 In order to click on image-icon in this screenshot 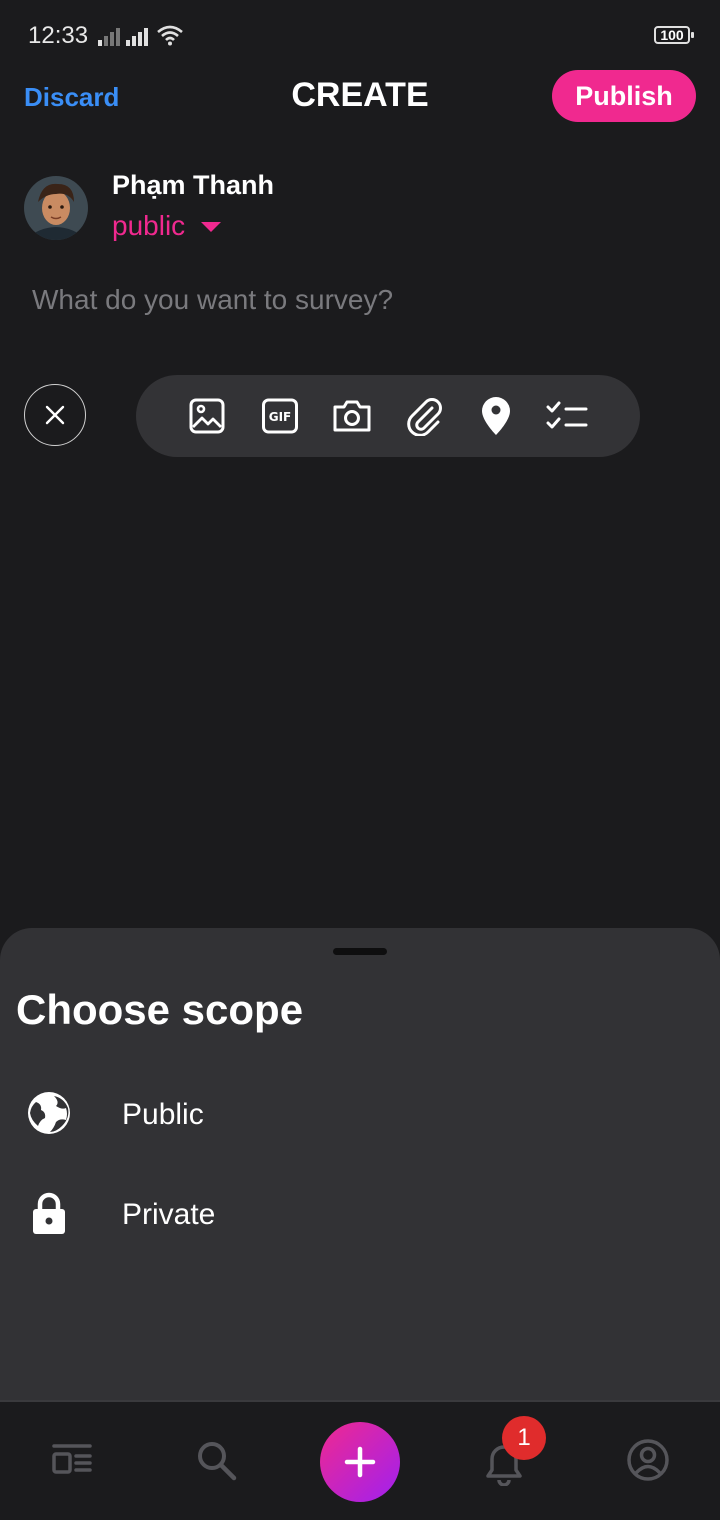, I will do `click(207, 416)`.